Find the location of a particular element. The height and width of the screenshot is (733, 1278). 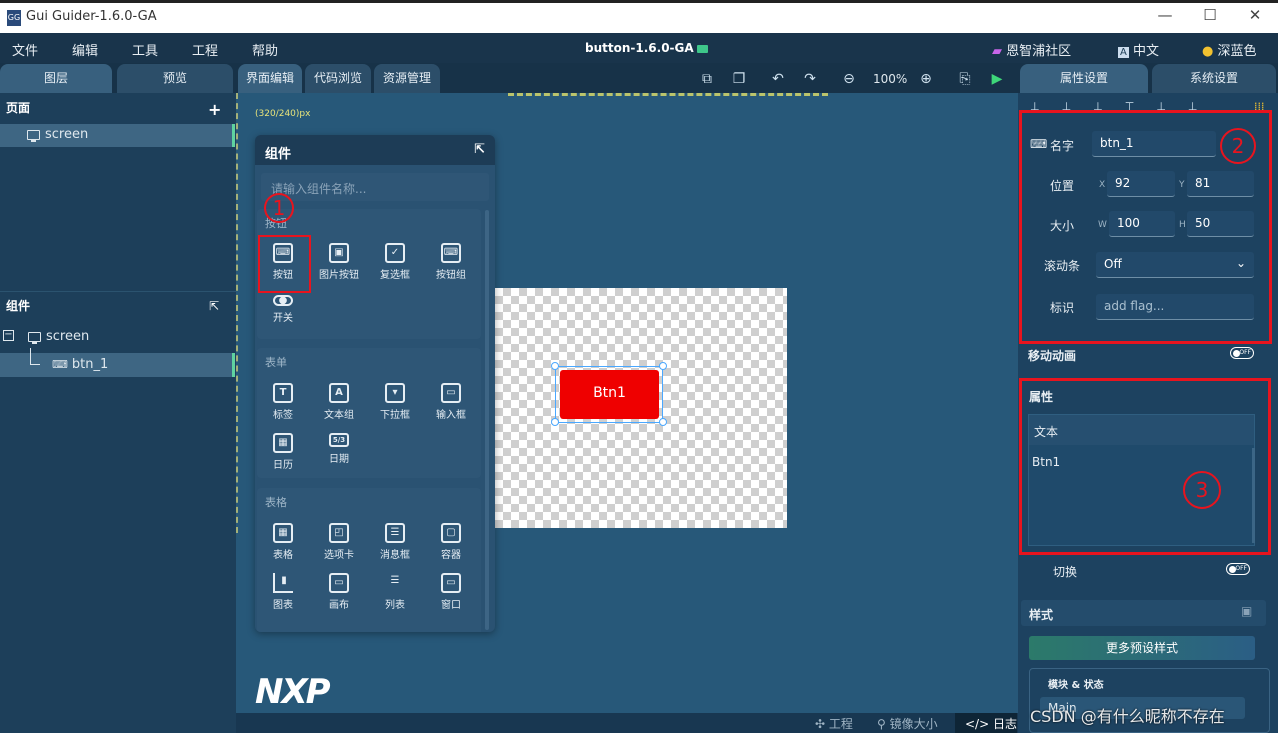

save-style-icon: ▣ is located at coordinates (1246, 611).